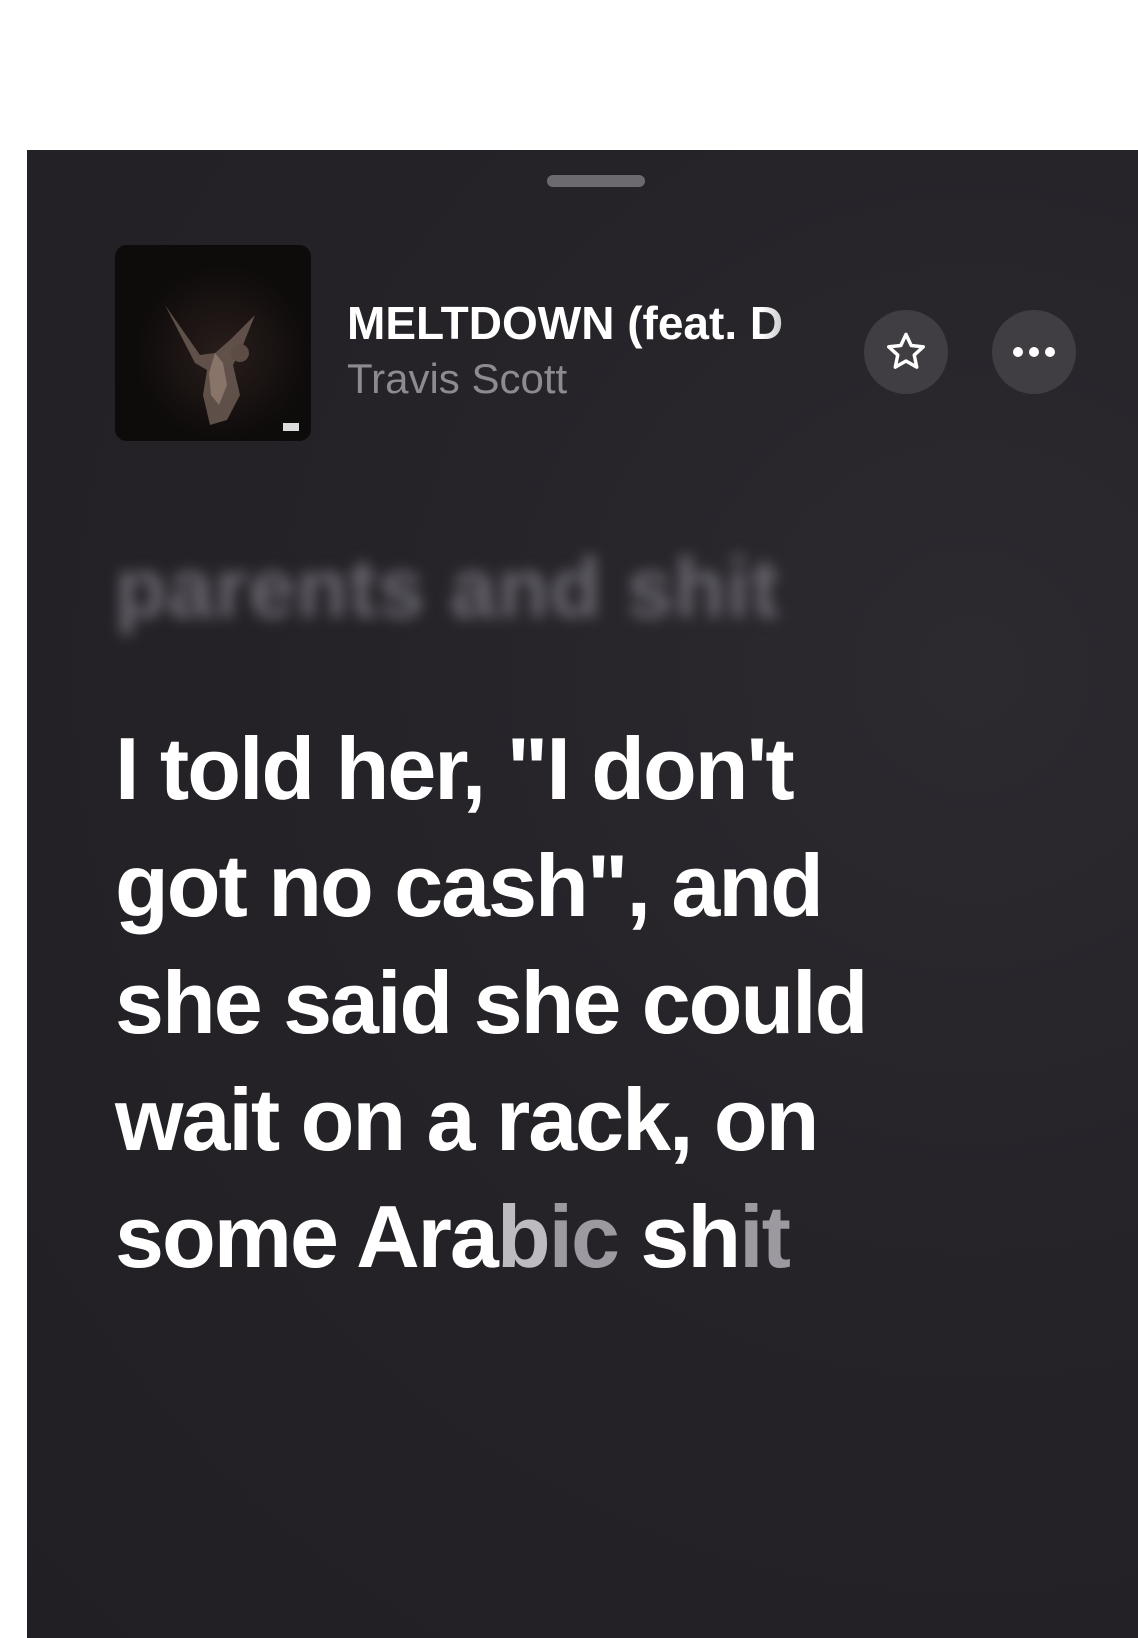  Describe the element at coordinates (457, 379) in the screenshot. I see `artist-name: Travis Scott` at that location.